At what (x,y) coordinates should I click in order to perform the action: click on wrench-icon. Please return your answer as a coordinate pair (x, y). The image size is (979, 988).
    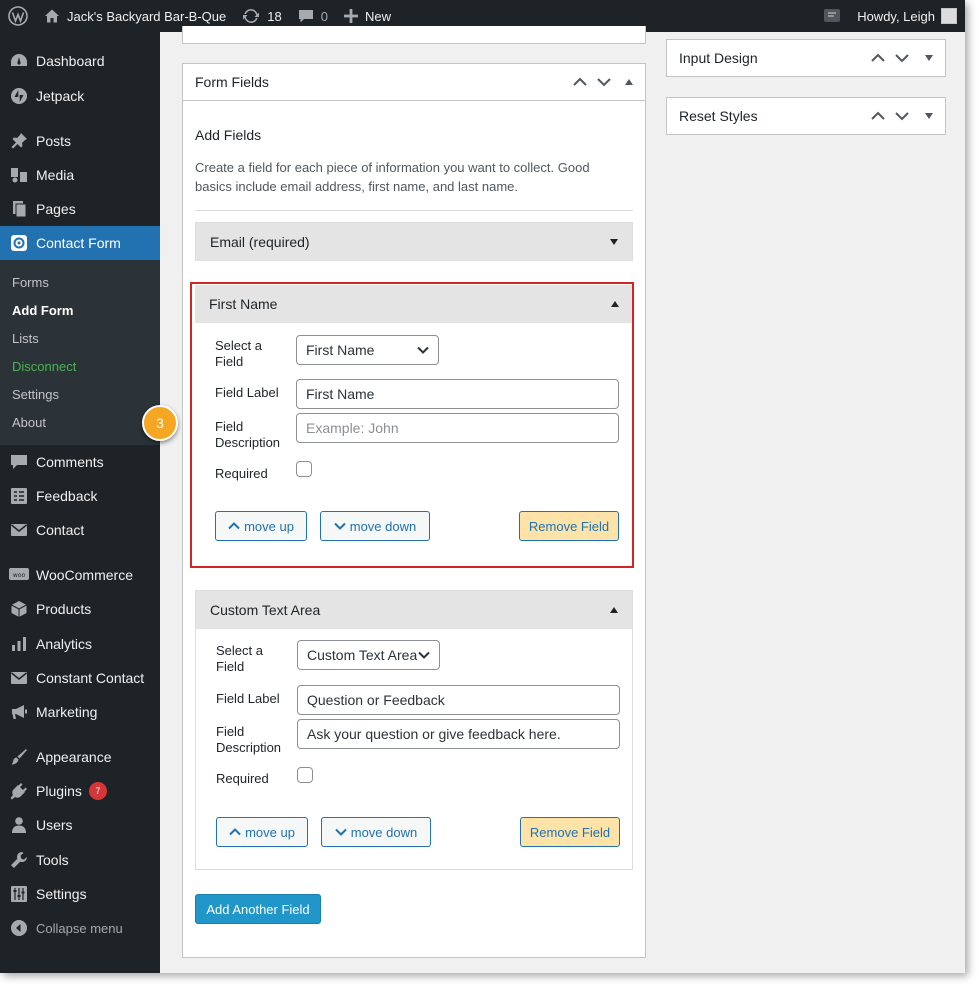
    Looking at the image, I should click on (19, 860).